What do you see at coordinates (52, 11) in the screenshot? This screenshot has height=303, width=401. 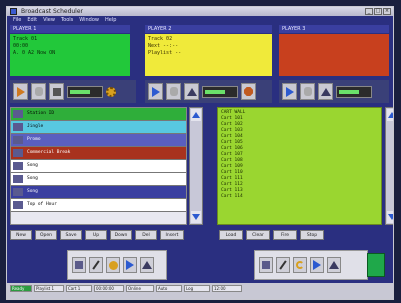 I see `window-title: Broadcast Scheduler` at bounding box center [52, 11].